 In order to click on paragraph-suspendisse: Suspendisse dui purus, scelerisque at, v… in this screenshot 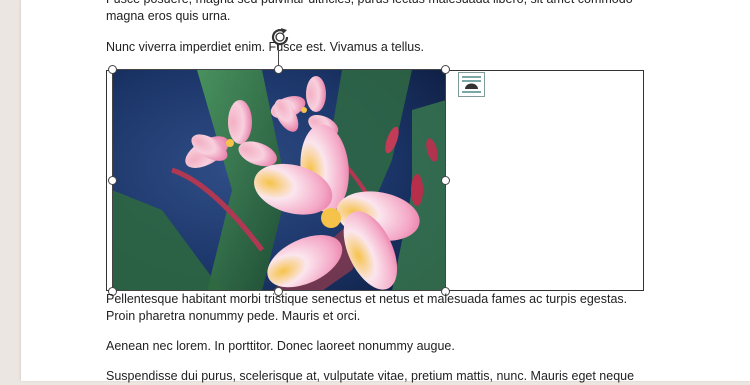, I will do `click(370, 376)`.